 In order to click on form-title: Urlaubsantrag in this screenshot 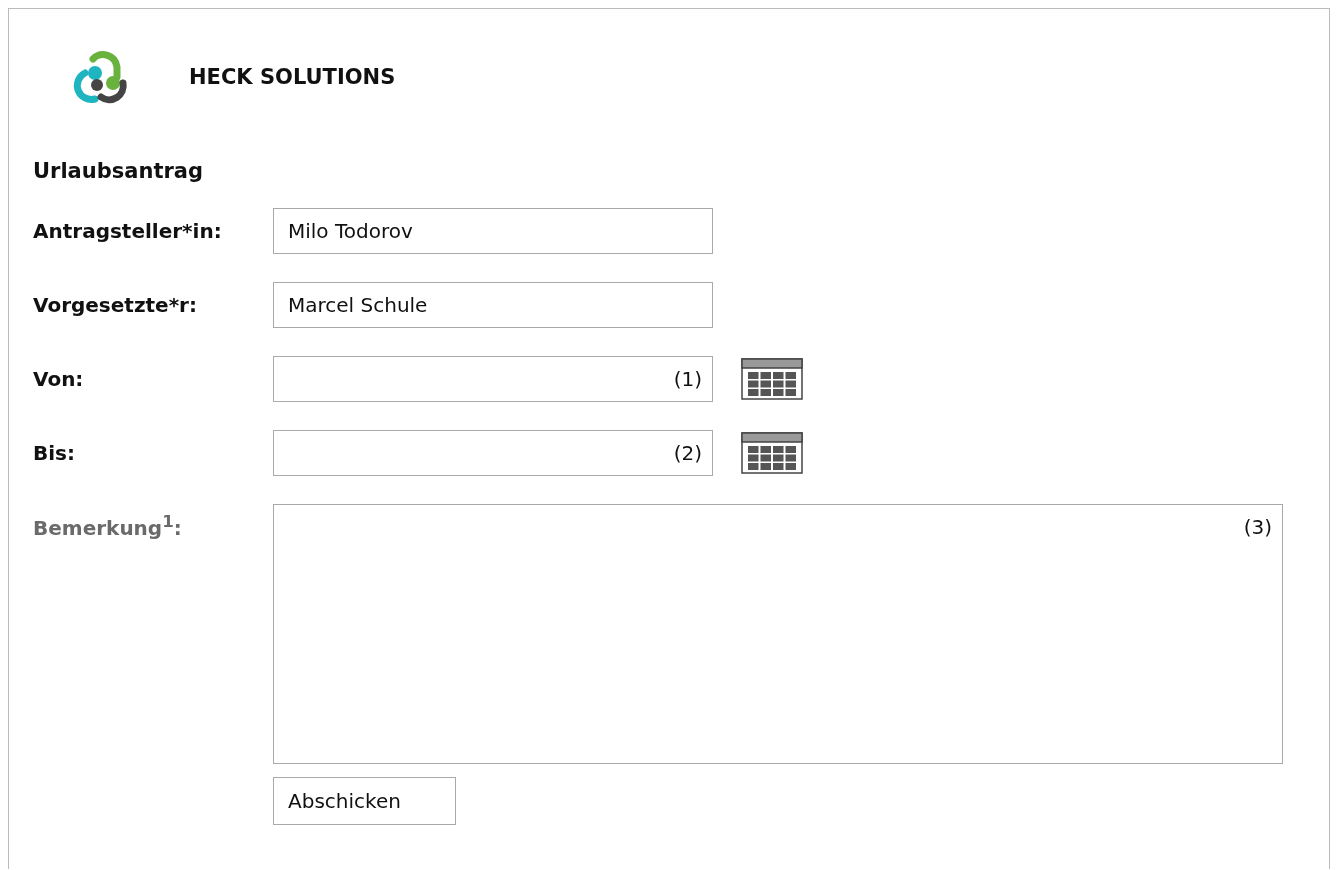, I will do `click(118, 171)`.